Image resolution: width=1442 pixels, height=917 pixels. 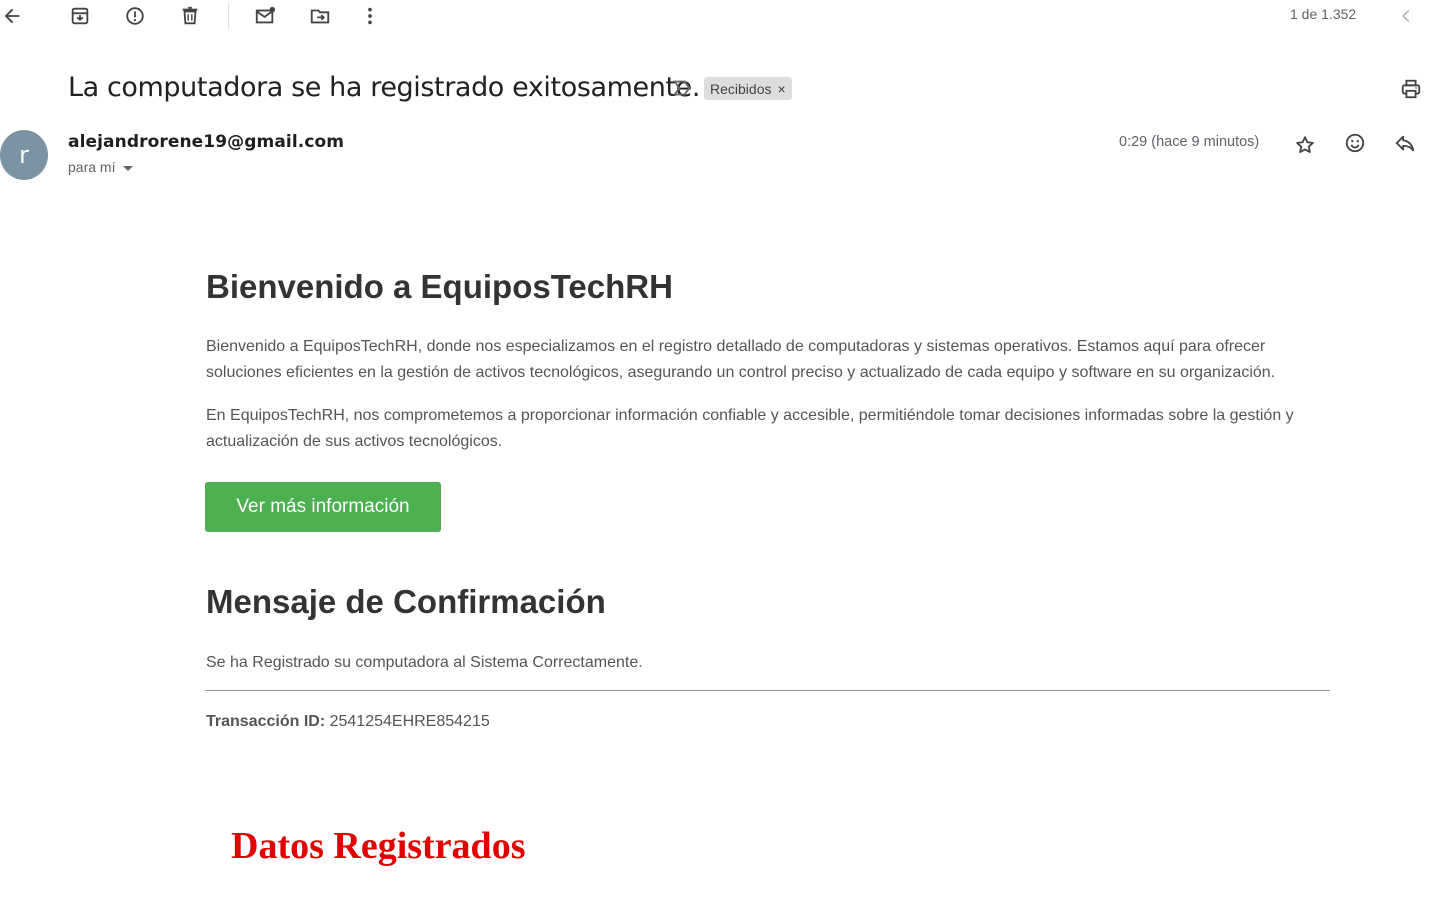 What do you see at coordinates (378, 846) in the screenshot?
I see `registered-data-heading: Datos Registrados` at bounding box center [378, 846].